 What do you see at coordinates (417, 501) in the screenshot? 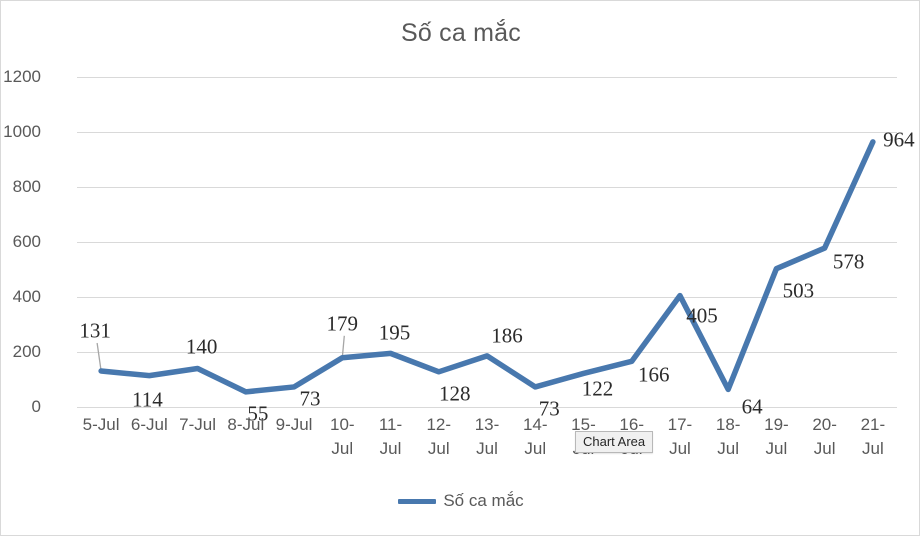
I see `legend-color-swatch` at bounding box center [417, 501].